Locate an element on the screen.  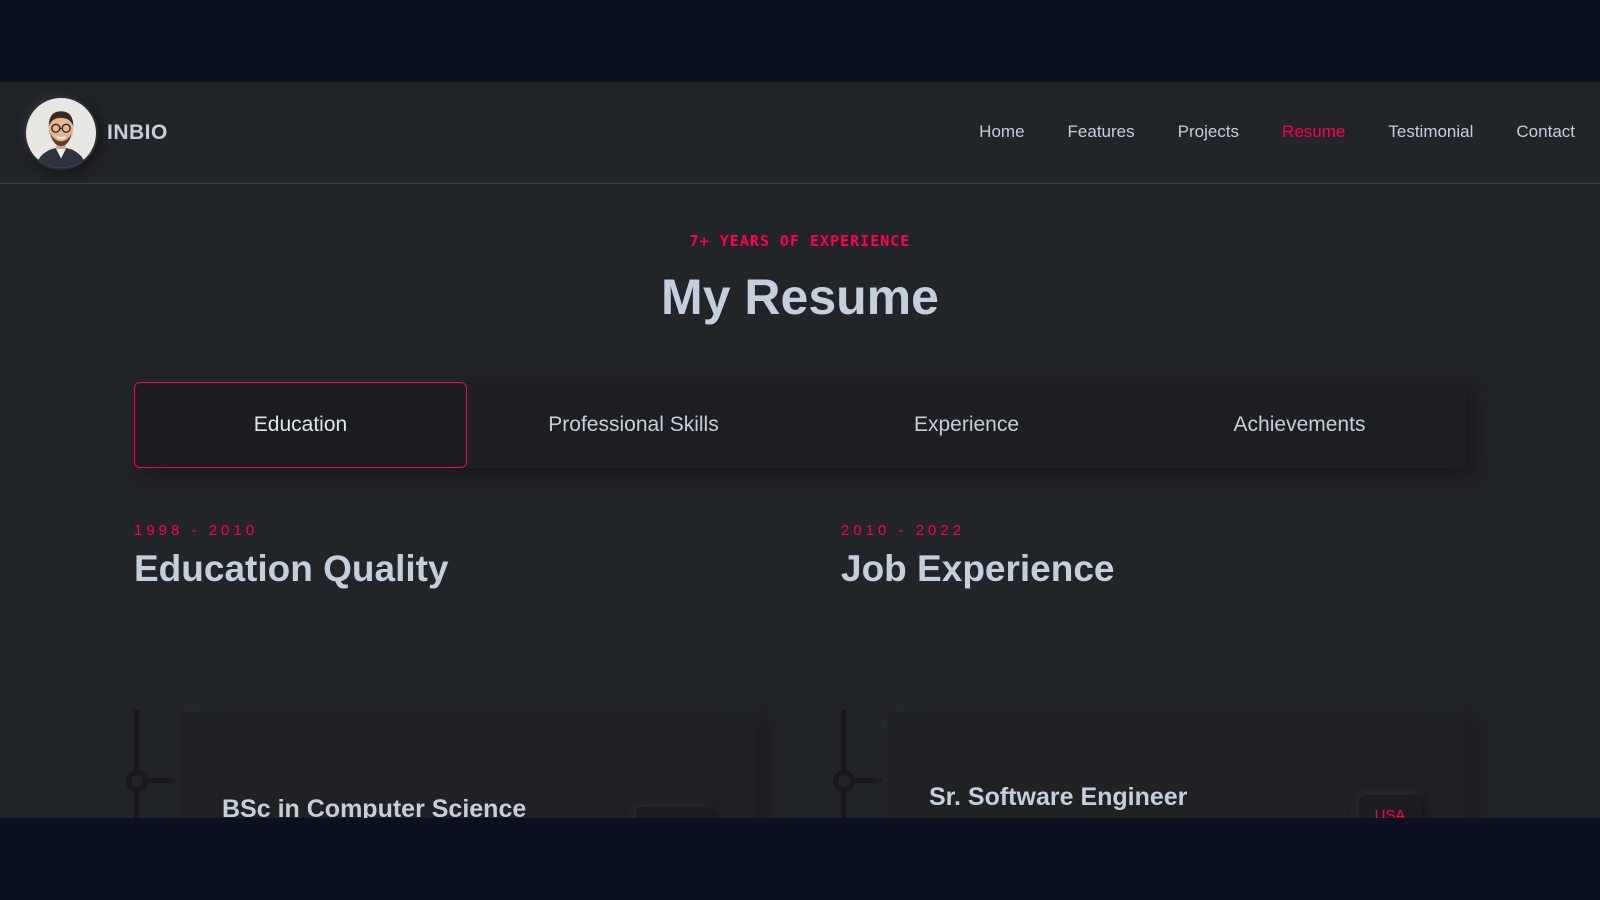
nav-features: Features is located at coordinates (1101, 132).